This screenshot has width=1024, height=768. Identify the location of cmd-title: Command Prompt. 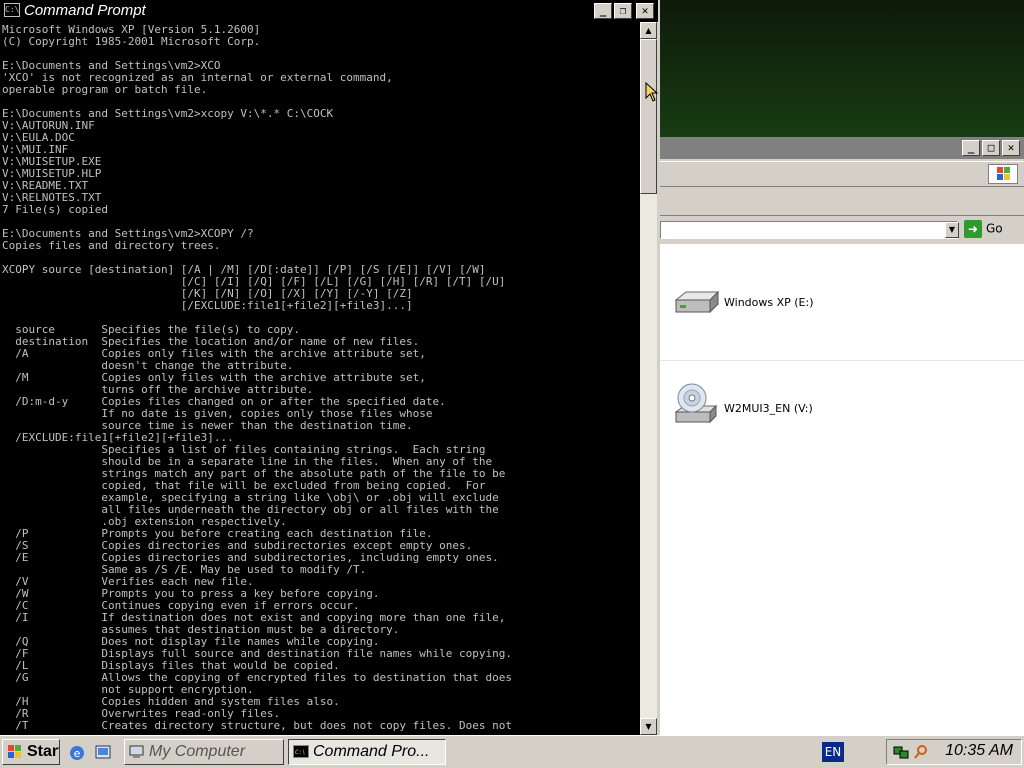
(85, 10).